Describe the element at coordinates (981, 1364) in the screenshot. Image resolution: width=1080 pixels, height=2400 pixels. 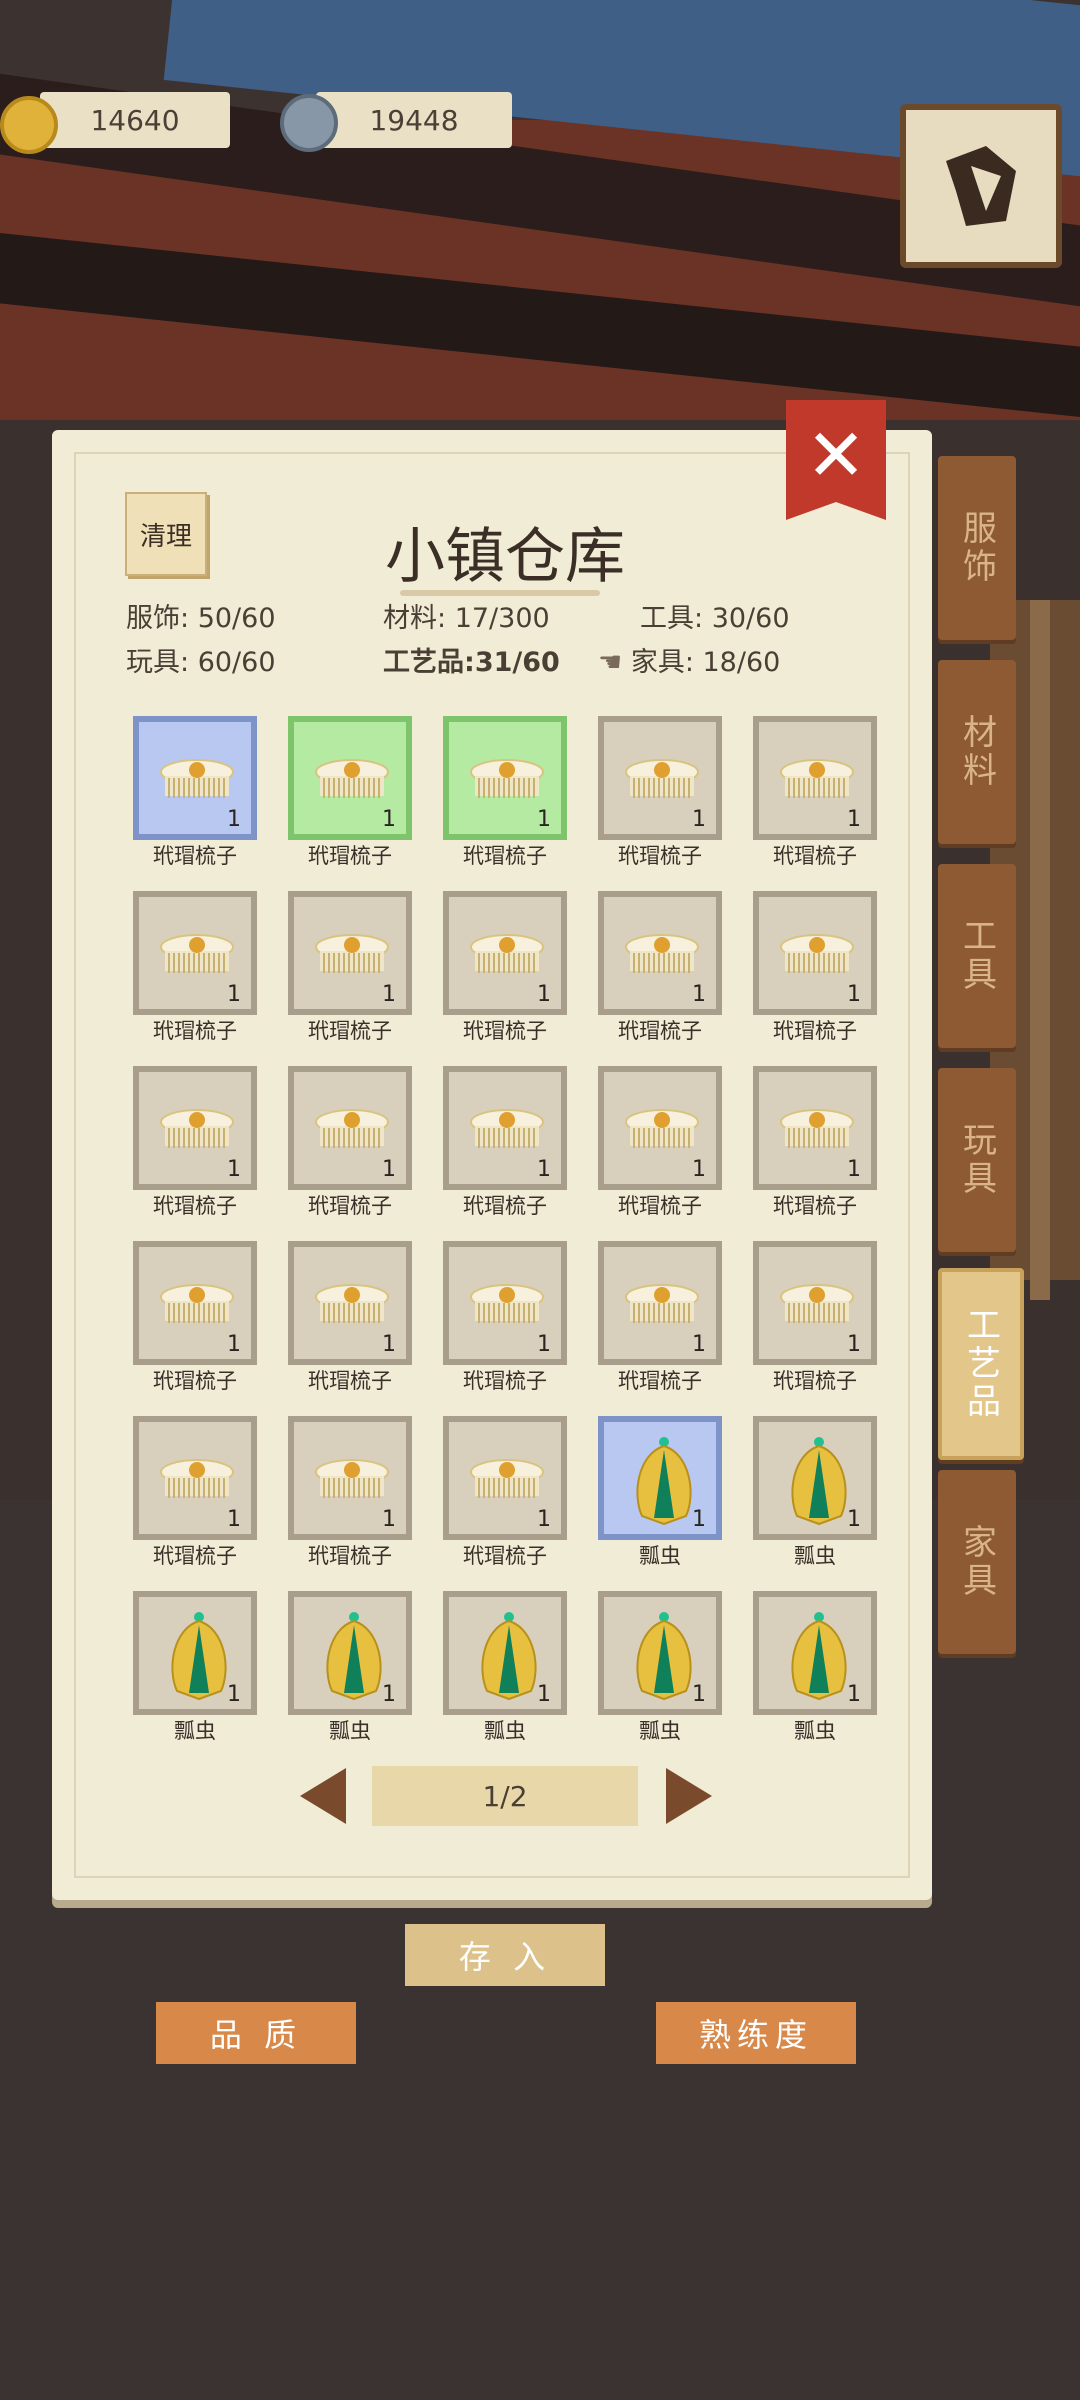
I see `tab-crafts: 工艺品` at that location.